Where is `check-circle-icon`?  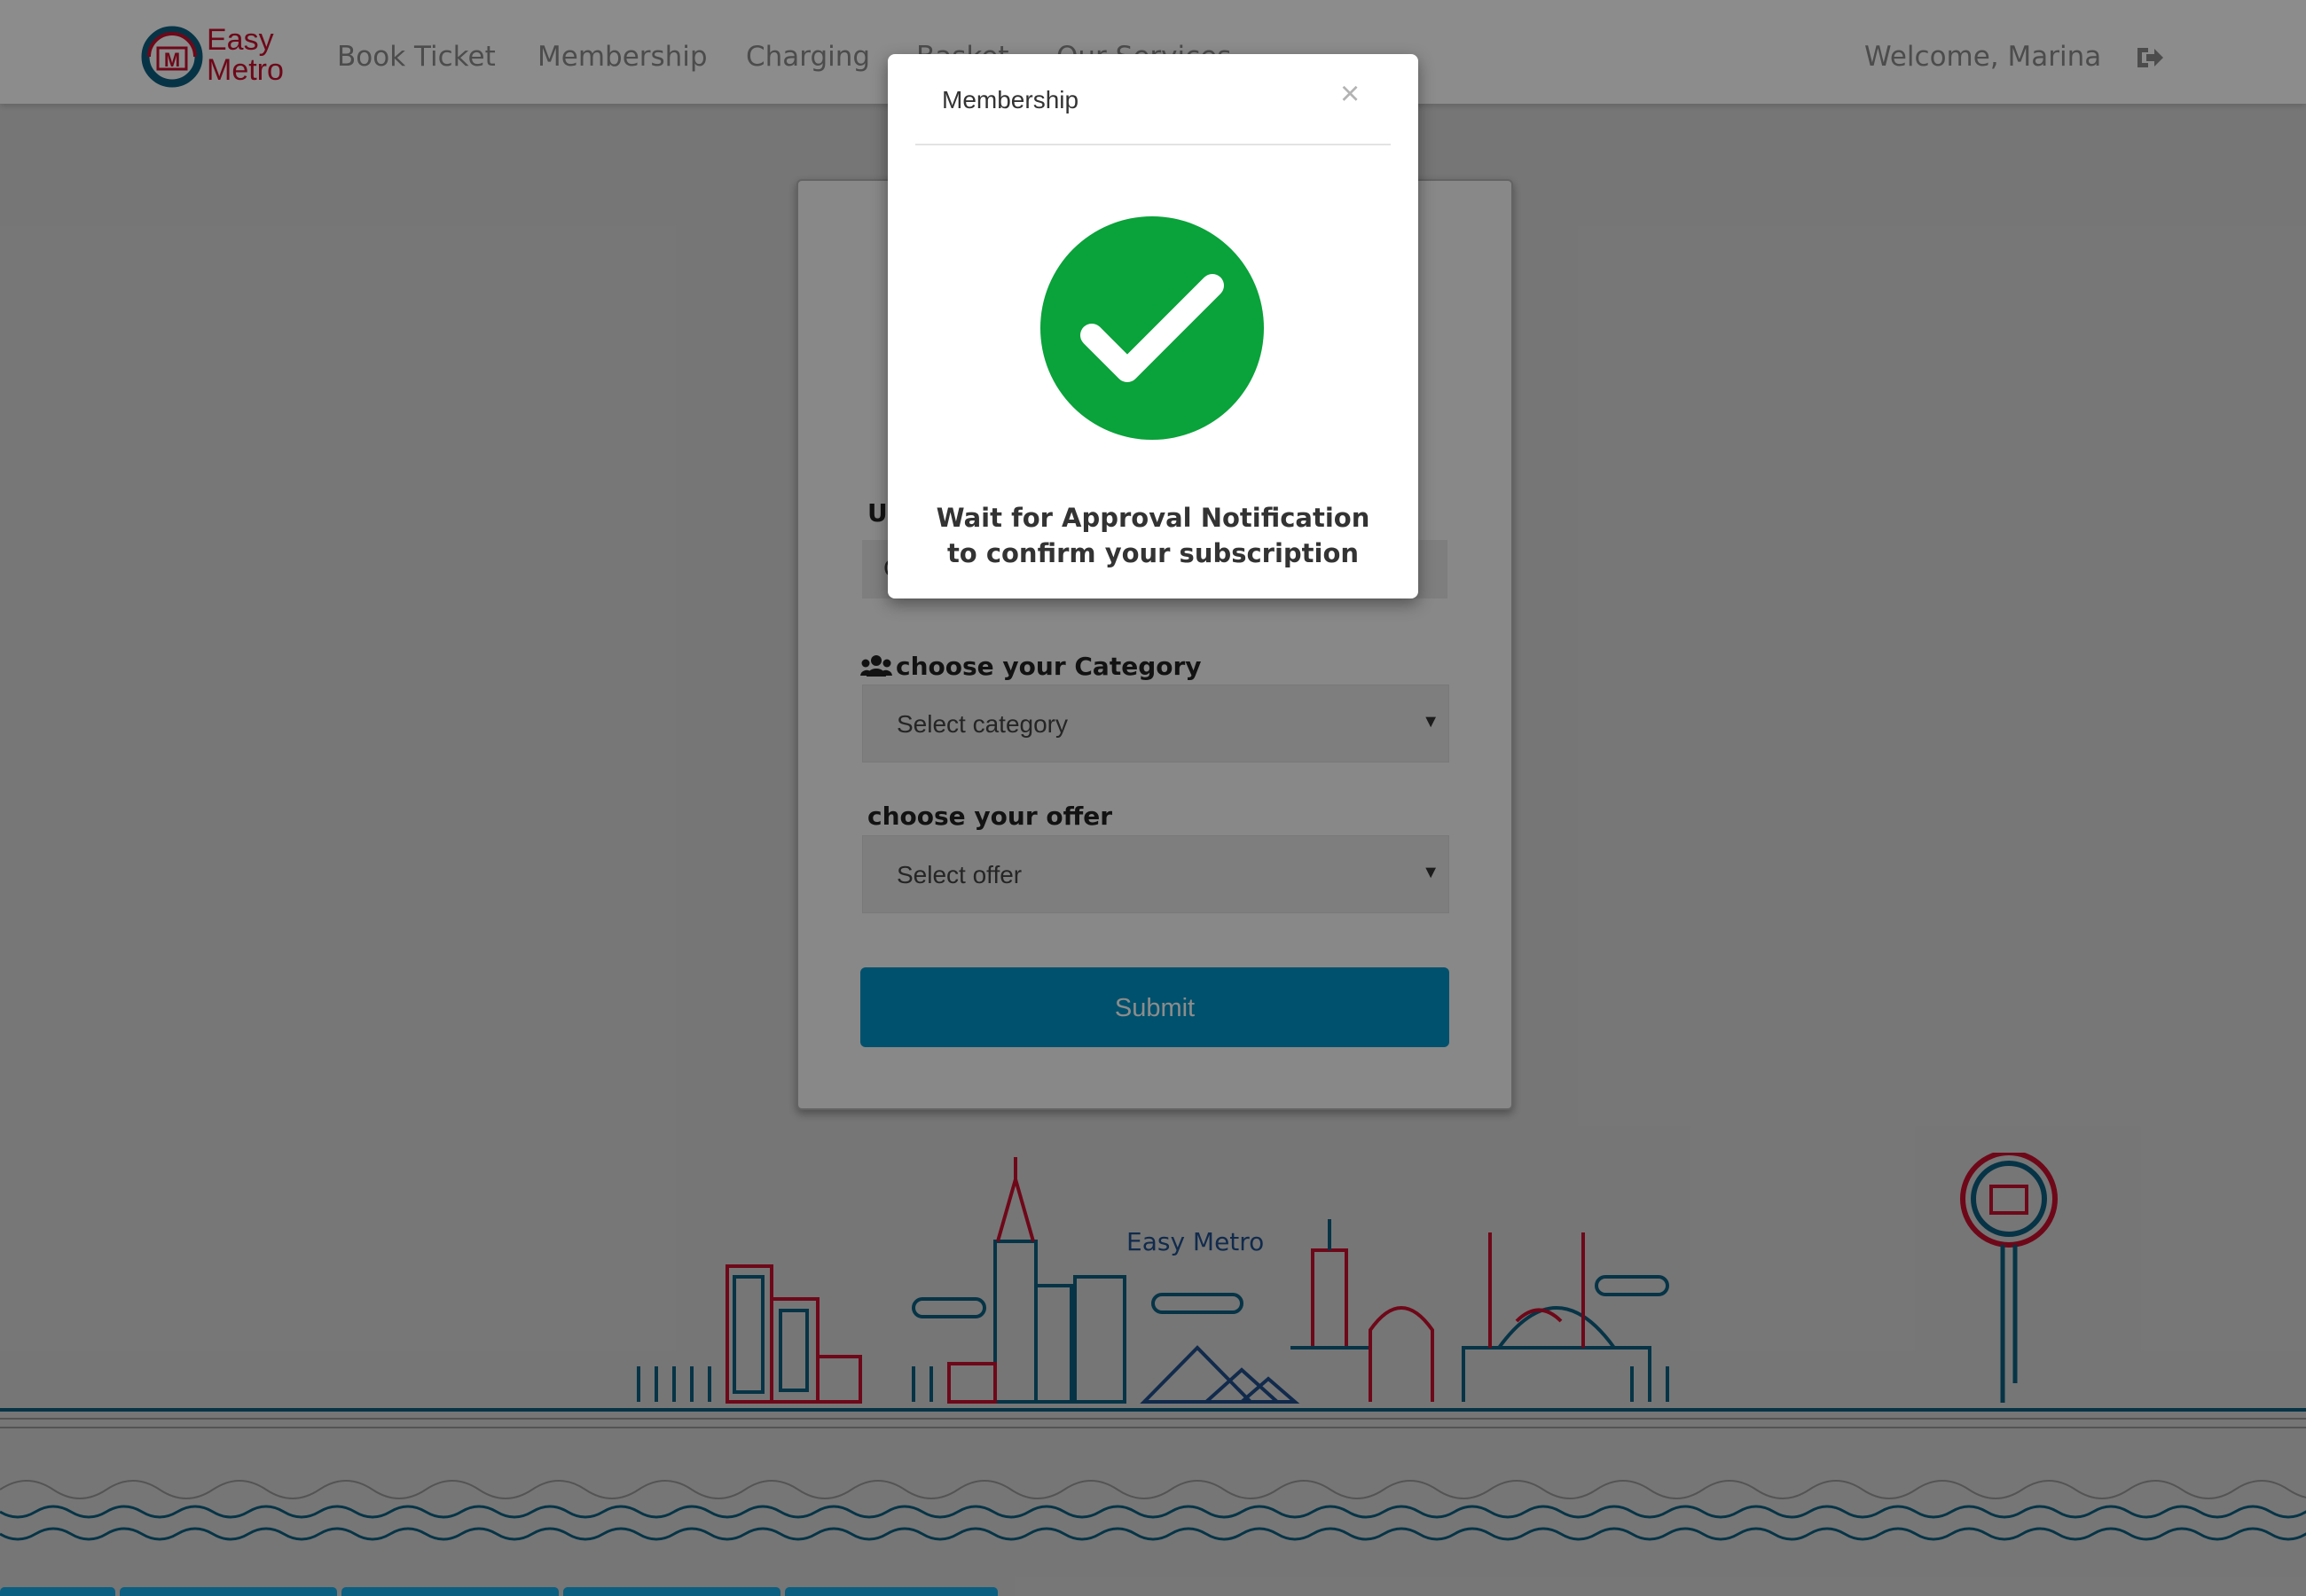 check-circle-icon is located at coordinates (1152, 328).